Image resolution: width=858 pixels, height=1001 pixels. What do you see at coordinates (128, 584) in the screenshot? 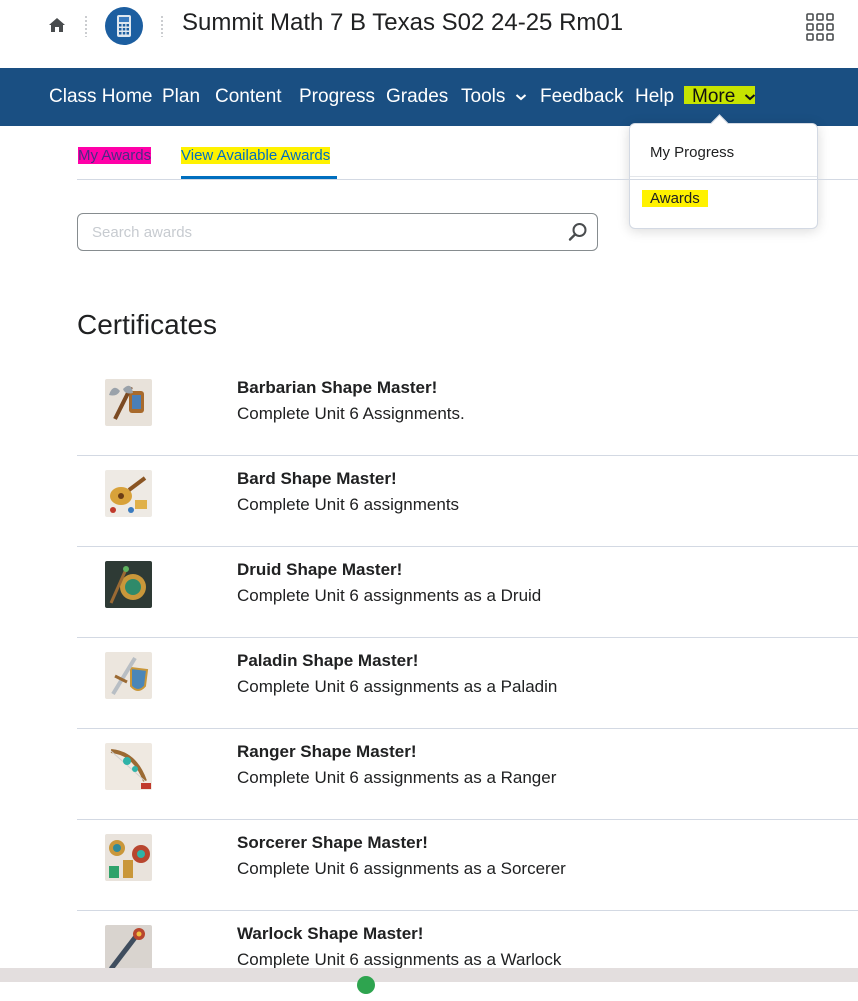
I see `druid-staff-icon` at bounding box center [128, 584].